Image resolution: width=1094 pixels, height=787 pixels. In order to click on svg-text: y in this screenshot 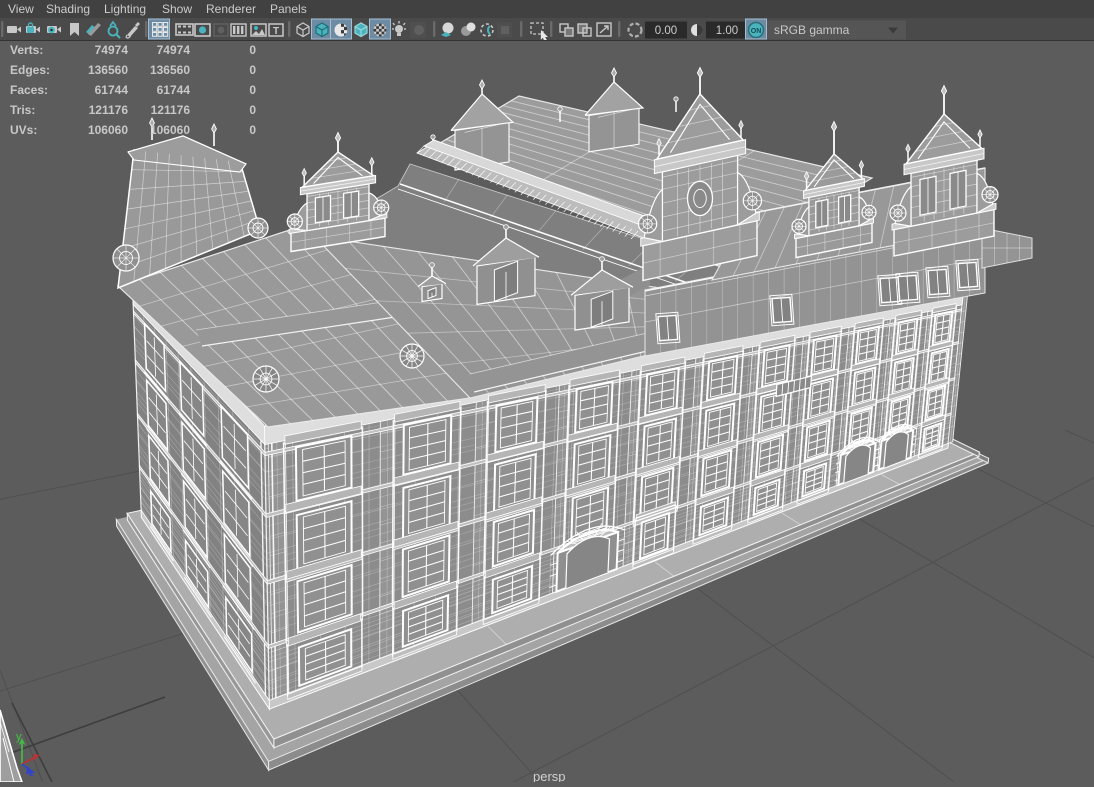, I will do `click(19, 737)`.